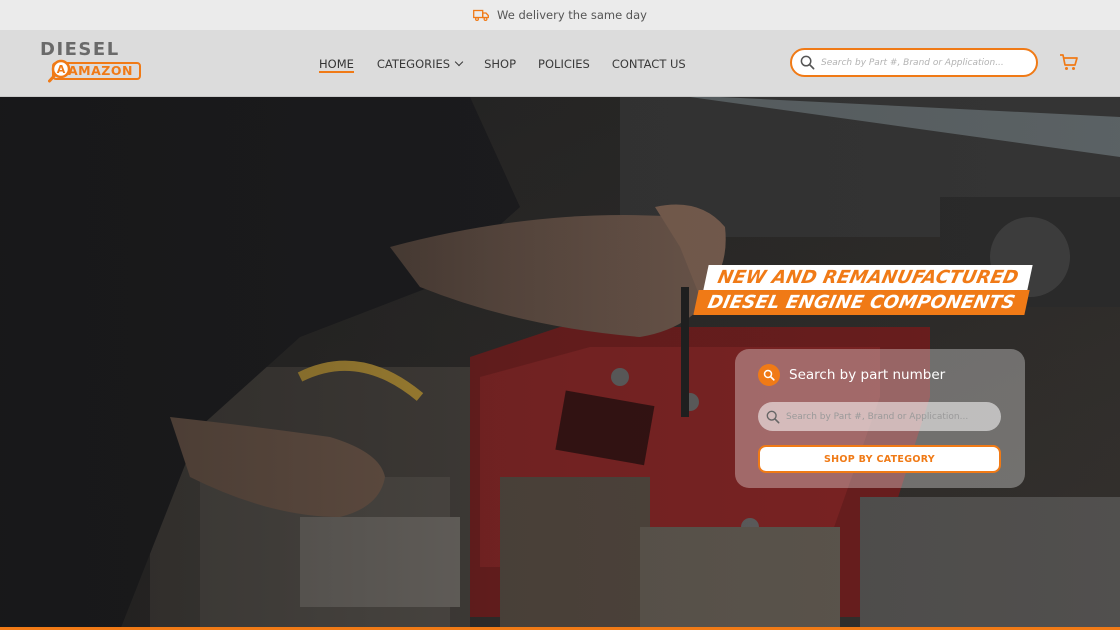 The width and height of the screenshot is (1120, 630). What do you see at coordinates (336, 63) in the screenshot?
I see `nav-item-home: HOME` at bounding box center [336, 63].